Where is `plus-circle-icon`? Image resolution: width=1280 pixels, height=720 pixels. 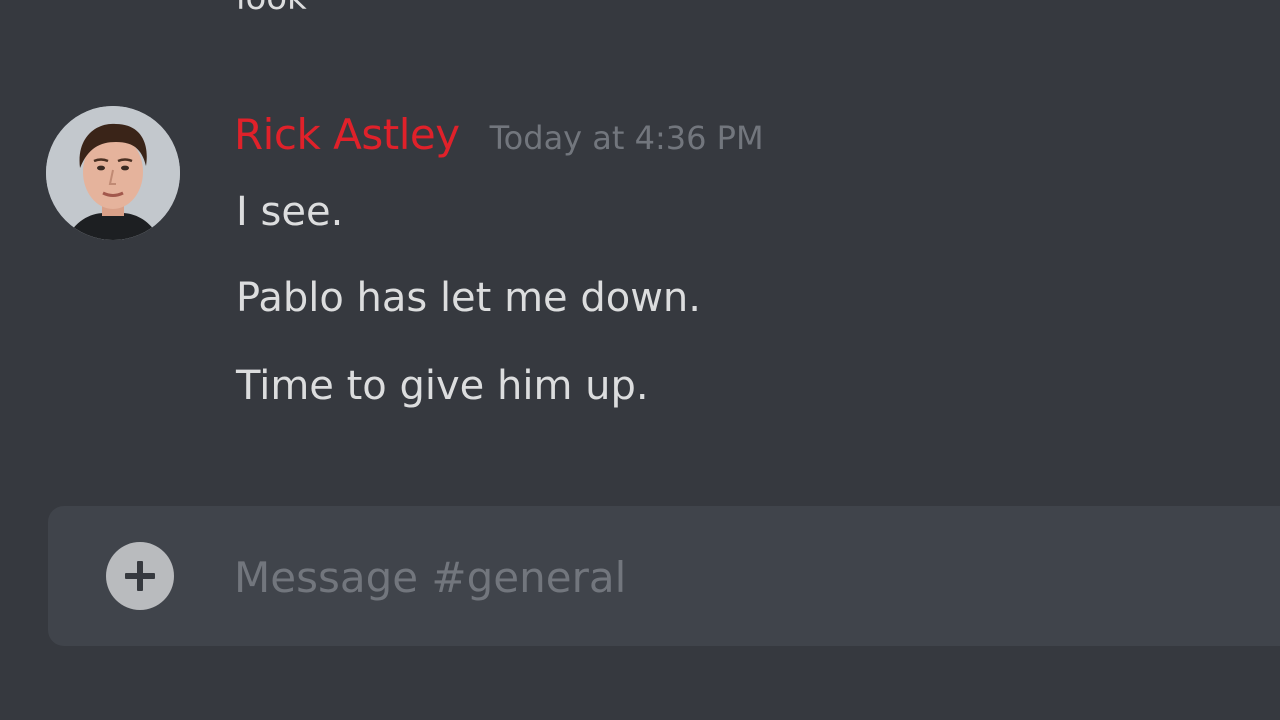 plus-circle-icon is located at coordinates (140, 576).